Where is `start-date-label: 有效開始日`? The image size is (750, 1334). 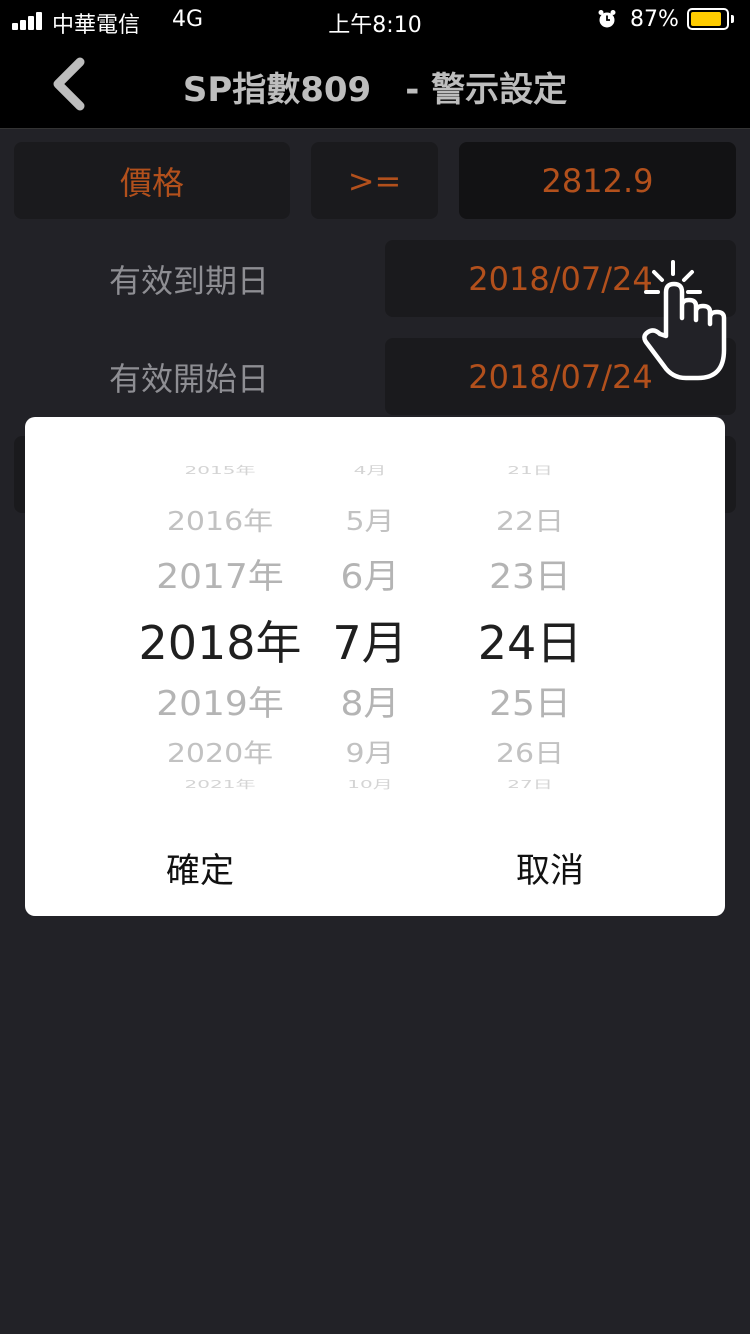 start-date-label: 有效開始日 is located at coordinates (188, 378).